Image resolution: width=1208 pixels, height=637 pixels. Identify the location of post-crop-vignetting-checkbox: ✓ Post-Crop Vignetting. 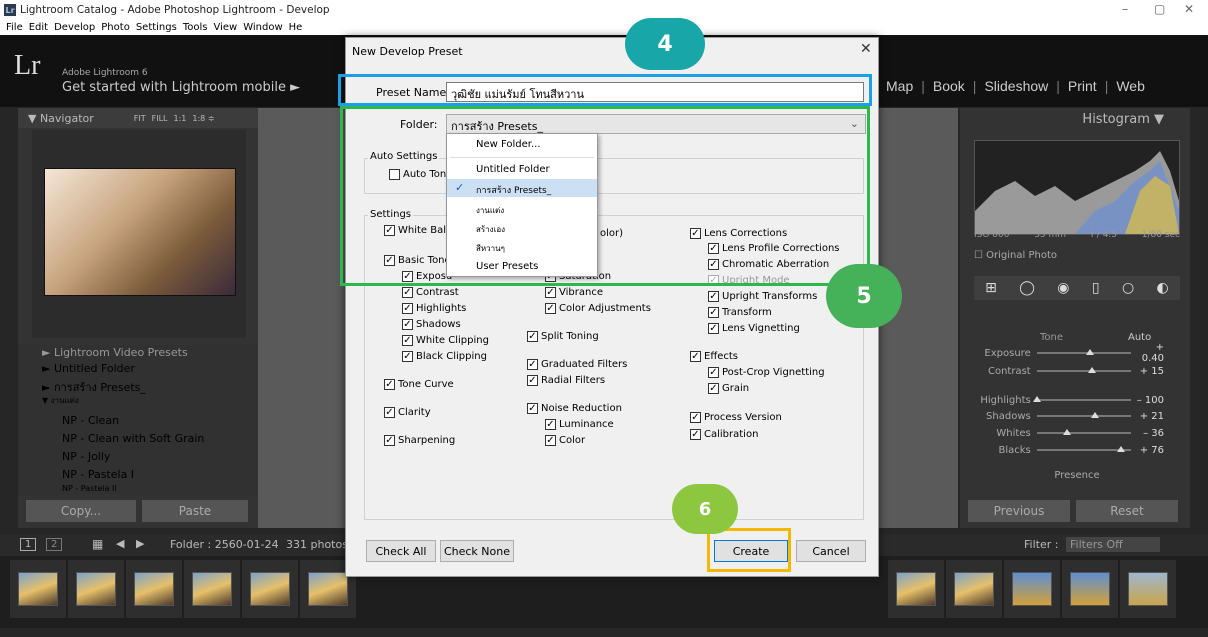
(766, 372).